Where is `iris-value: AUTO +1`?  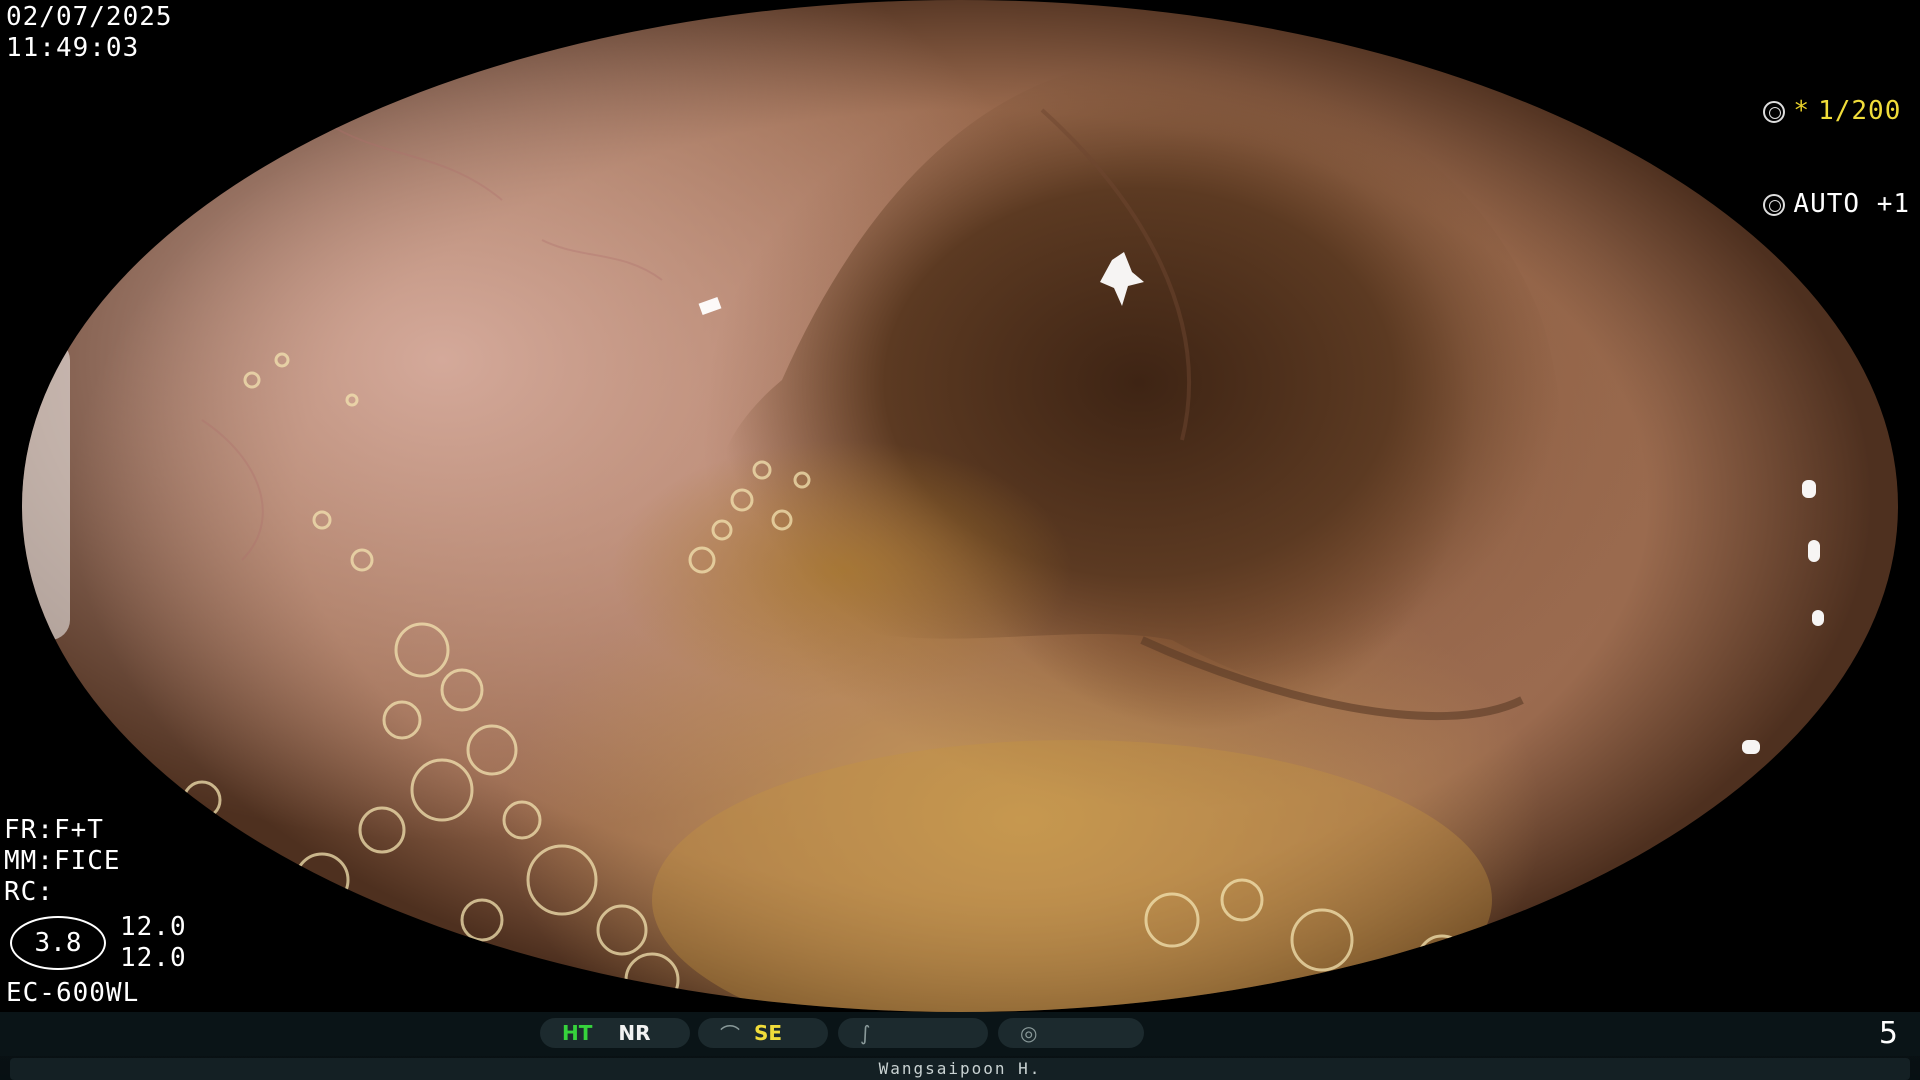 iris-value: AUTO +1 is located at coordinates (1851, 204).